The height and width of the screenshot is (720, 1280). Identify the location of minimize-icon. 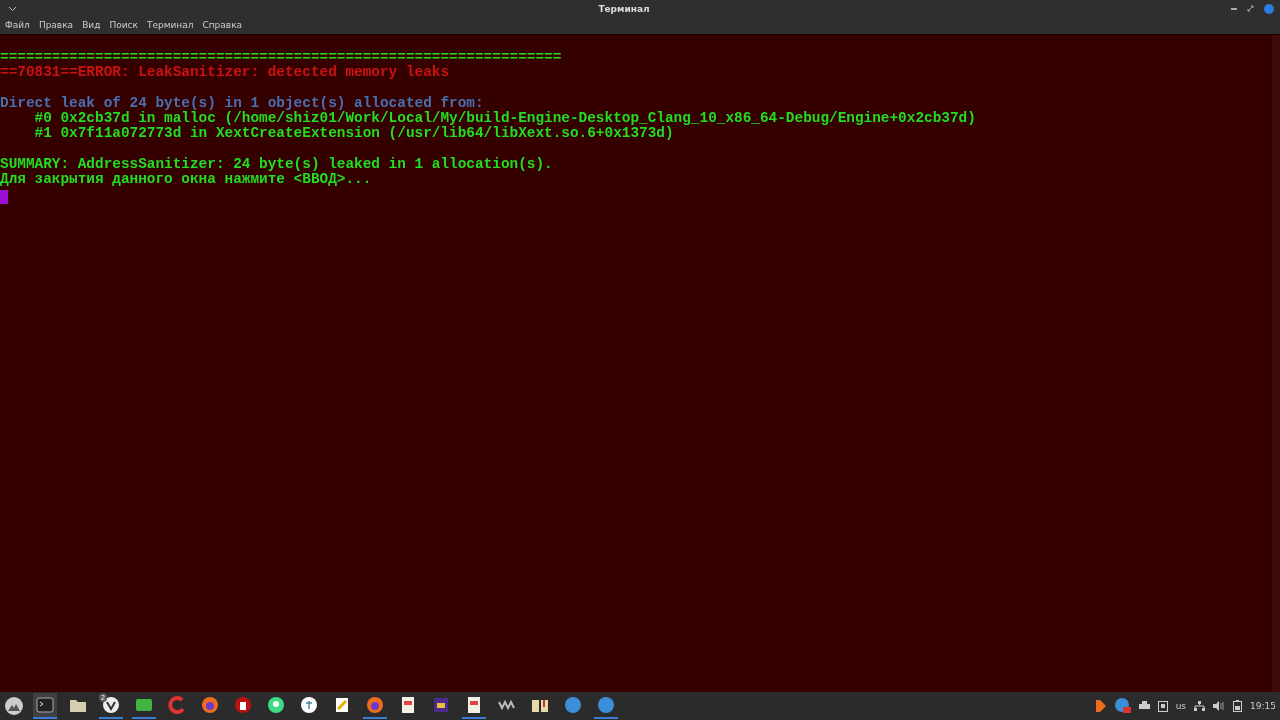
(1234, 8).